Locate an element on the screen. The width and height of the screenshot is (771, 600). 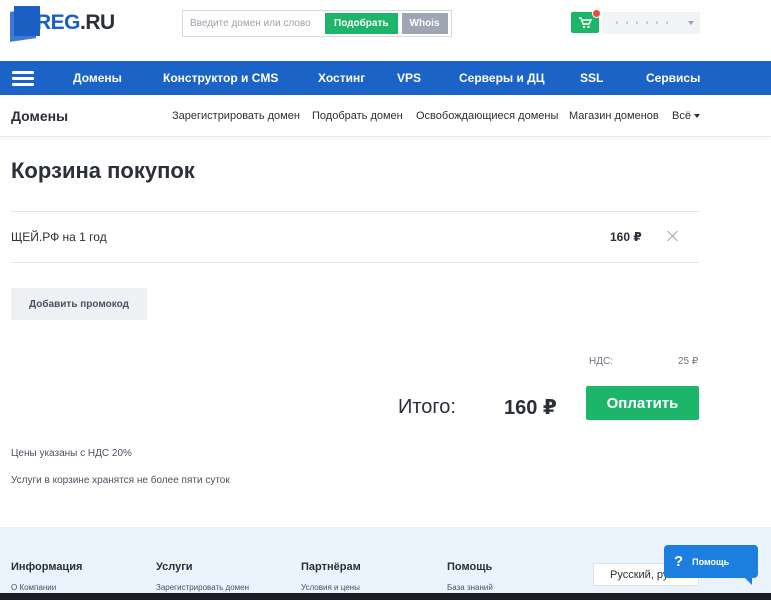
domain-search-input is located at coordinates (254, 23).